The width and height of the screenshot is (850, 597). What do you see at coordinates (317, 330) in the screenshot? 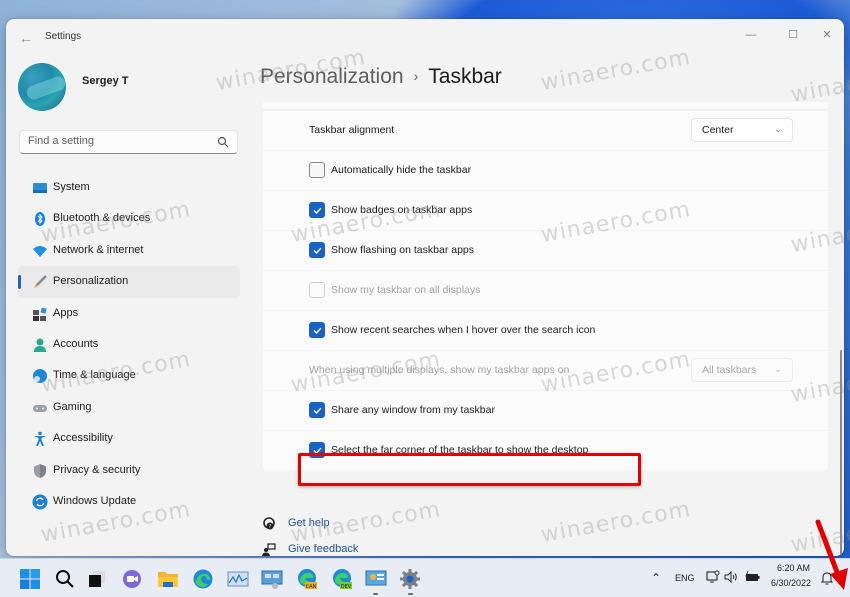
I see `recent-searches-checkbox` at bounding box center [317, 330].